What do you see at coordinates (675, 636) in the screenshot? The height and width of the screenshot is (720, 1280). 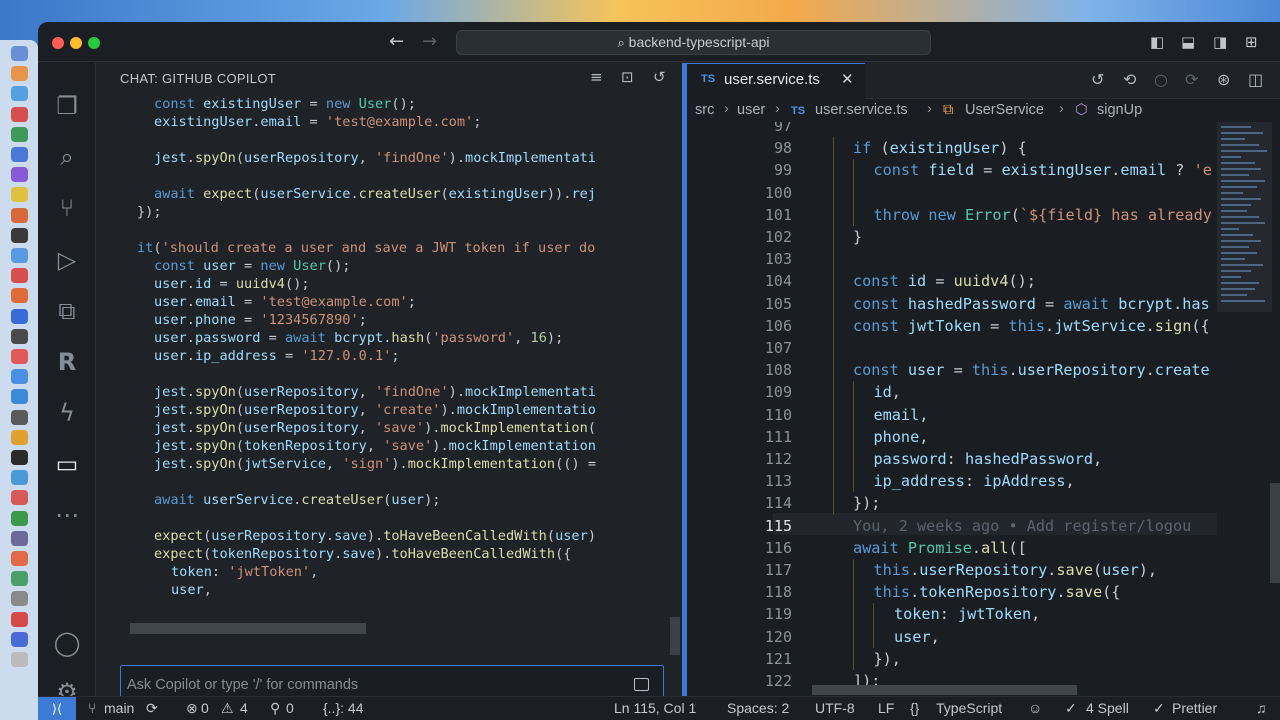 I see `chat-vertical-scrollbar` at bounding box center [675, 636].